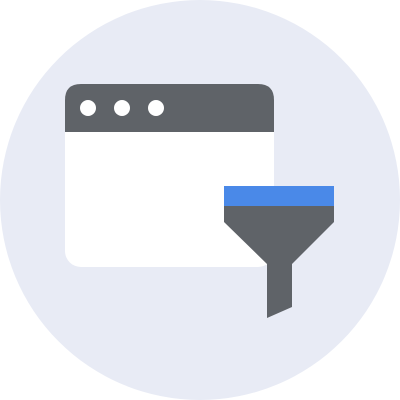 The height and width of the screenshot is (400, 400). I want to click on browser-window-titlebar, so click(169, 108).